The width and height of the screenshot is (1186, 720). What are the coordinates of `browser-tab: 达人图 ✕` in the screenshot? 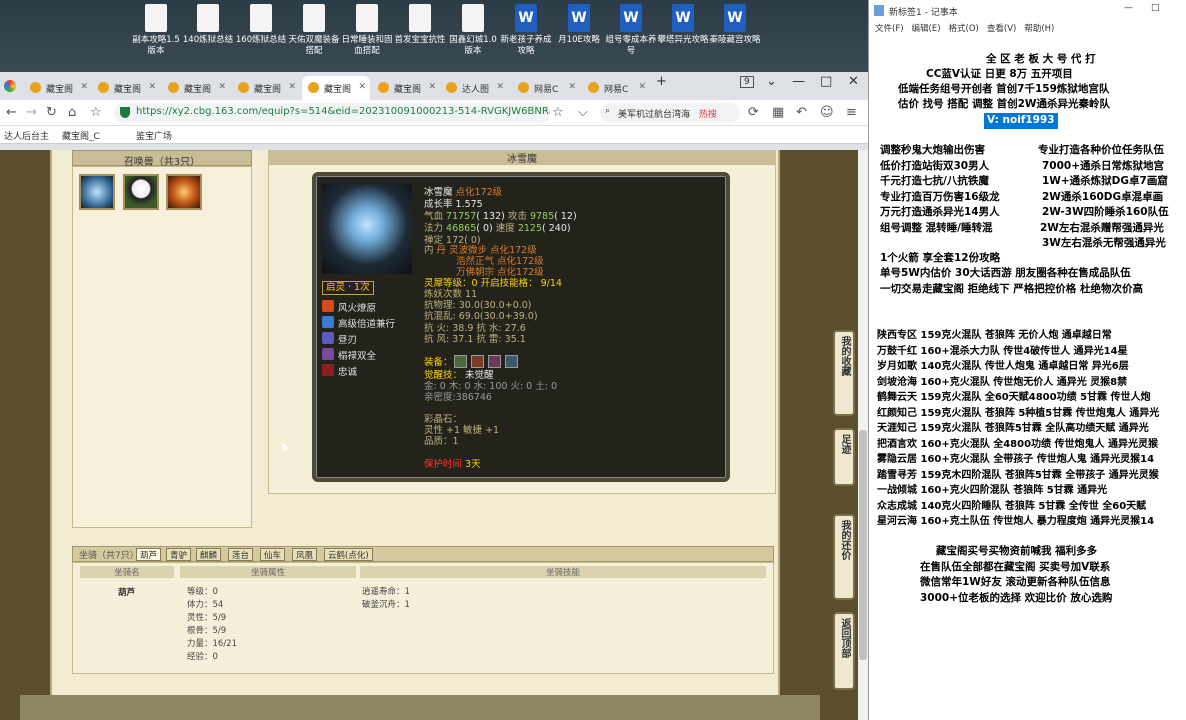 It's located at (474, 88).